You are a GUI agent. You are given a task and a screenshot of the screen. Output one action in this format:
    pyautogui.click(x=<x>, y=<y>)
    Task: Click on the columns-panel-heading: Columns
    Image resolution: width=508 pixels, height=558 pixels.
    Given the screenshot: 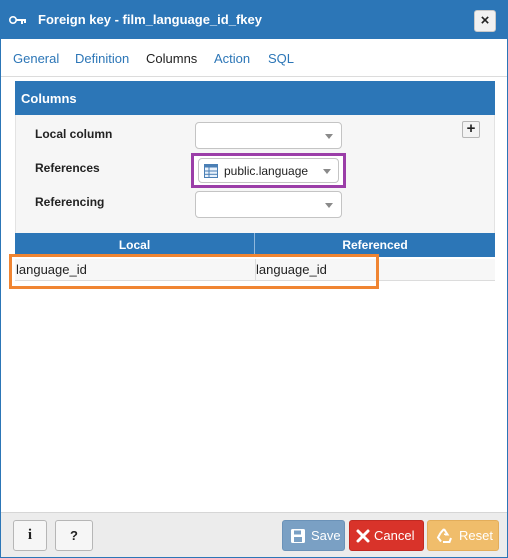 What is the action you would take?
    pyautogui.click(x=255, y=98)
    